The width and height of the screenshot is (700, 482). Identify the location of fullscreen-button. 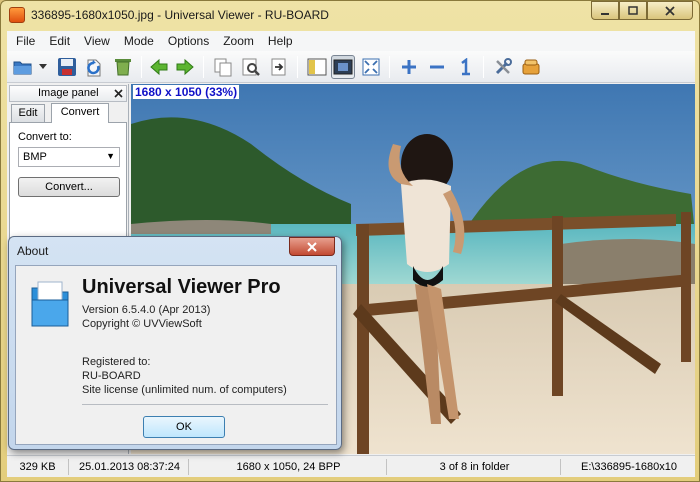
(371, 67).